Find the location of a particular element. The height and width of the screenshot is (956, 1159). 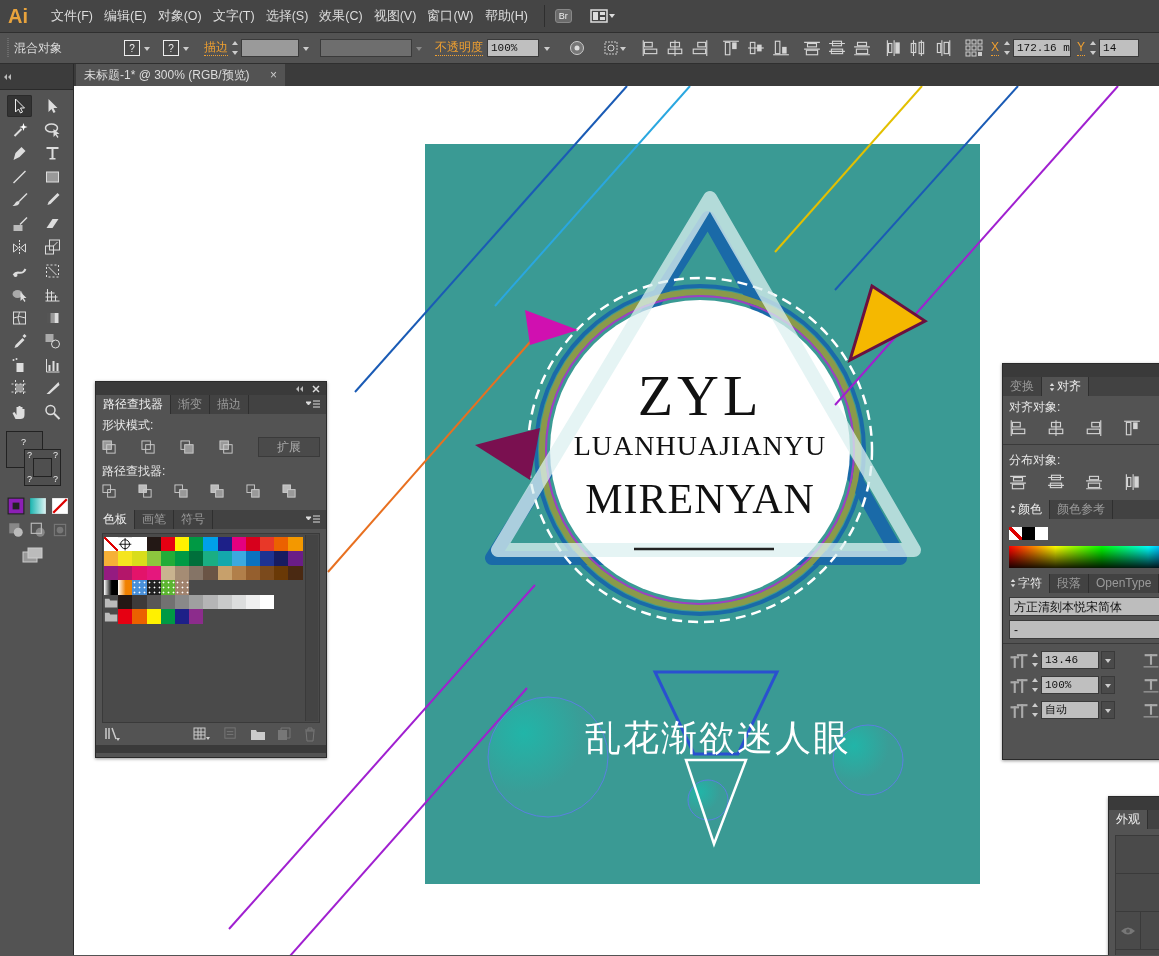

y-field: 14 is located at coordinates (1119, 48).